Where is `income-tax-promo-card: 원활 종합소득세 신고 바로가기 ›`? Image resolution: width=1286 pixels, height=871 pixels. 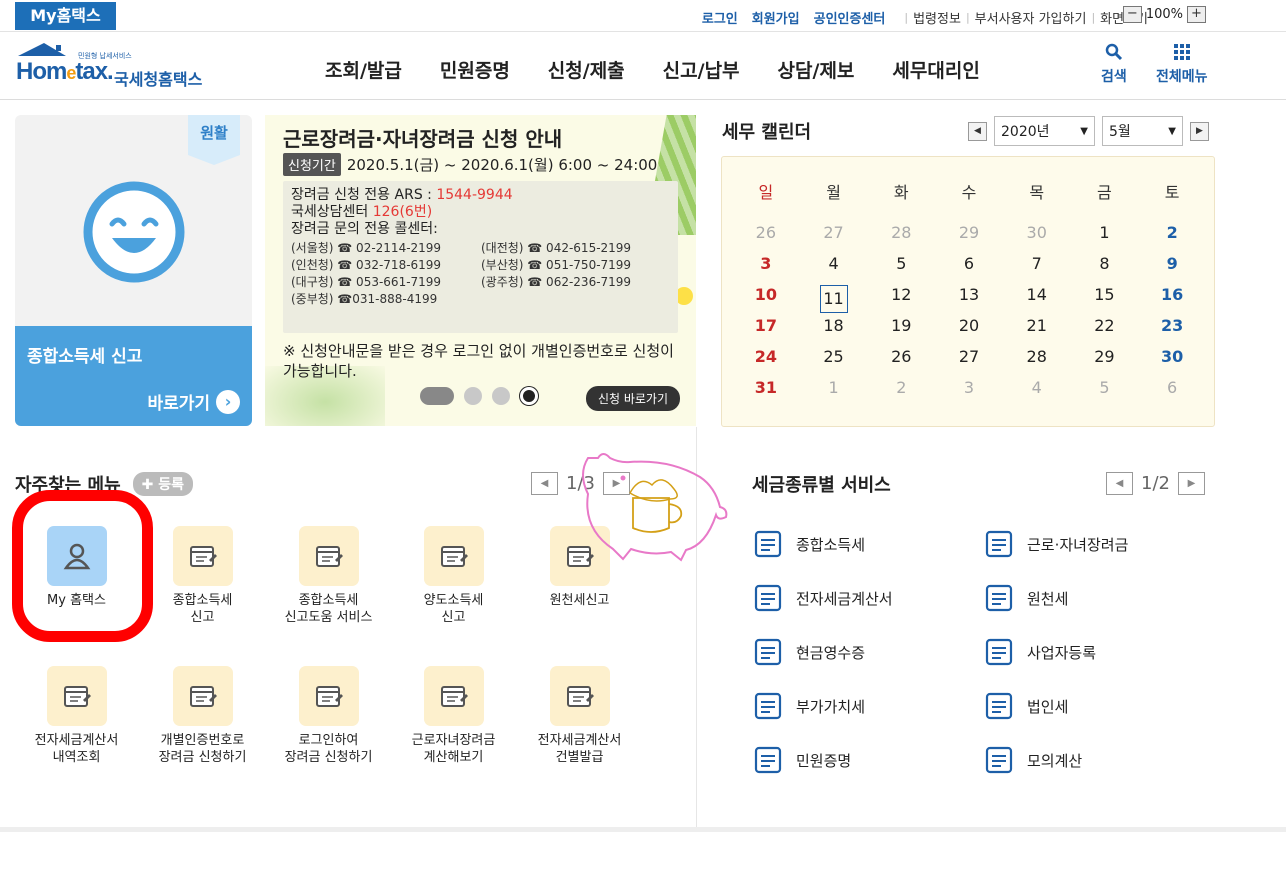 income-tax-promo-card: 원활 종합소득세 신고 바로가기 › is located at coordinates (133, 270).